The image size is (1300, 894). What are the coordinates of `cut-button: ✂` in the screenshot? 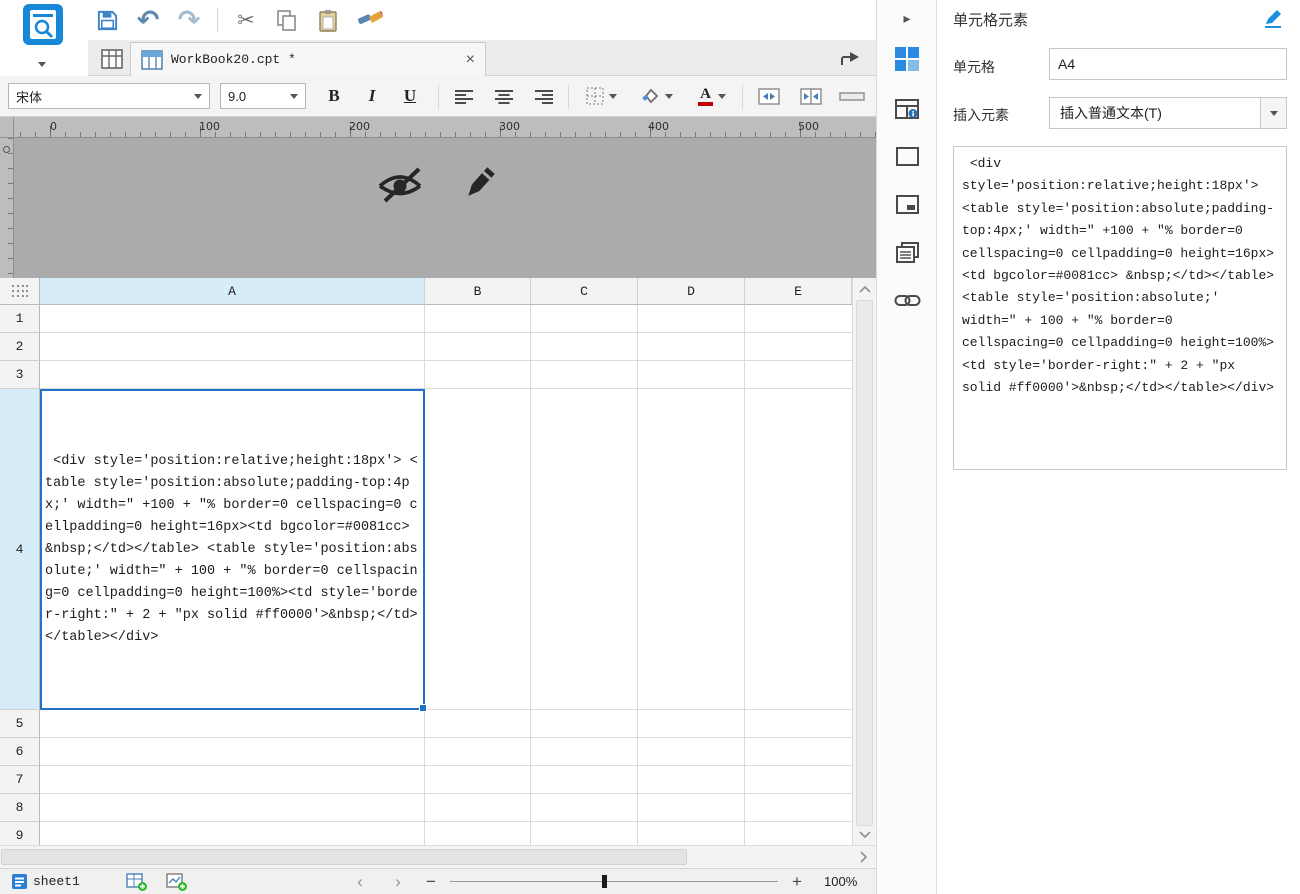 It's located at (246, 20).